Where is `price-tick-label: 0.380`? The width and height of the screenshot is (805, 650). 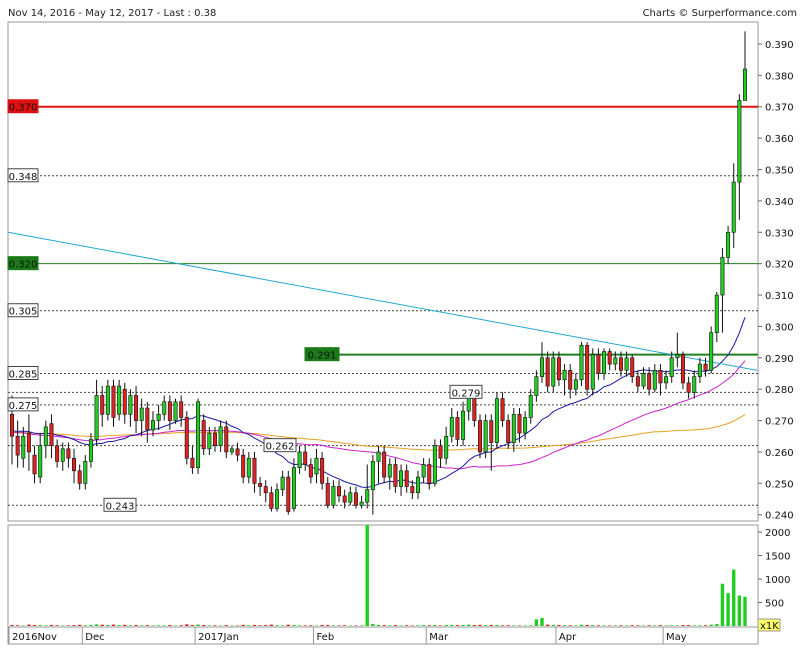 price-tick-label: 0.380 is located at coordinates (779, 76).